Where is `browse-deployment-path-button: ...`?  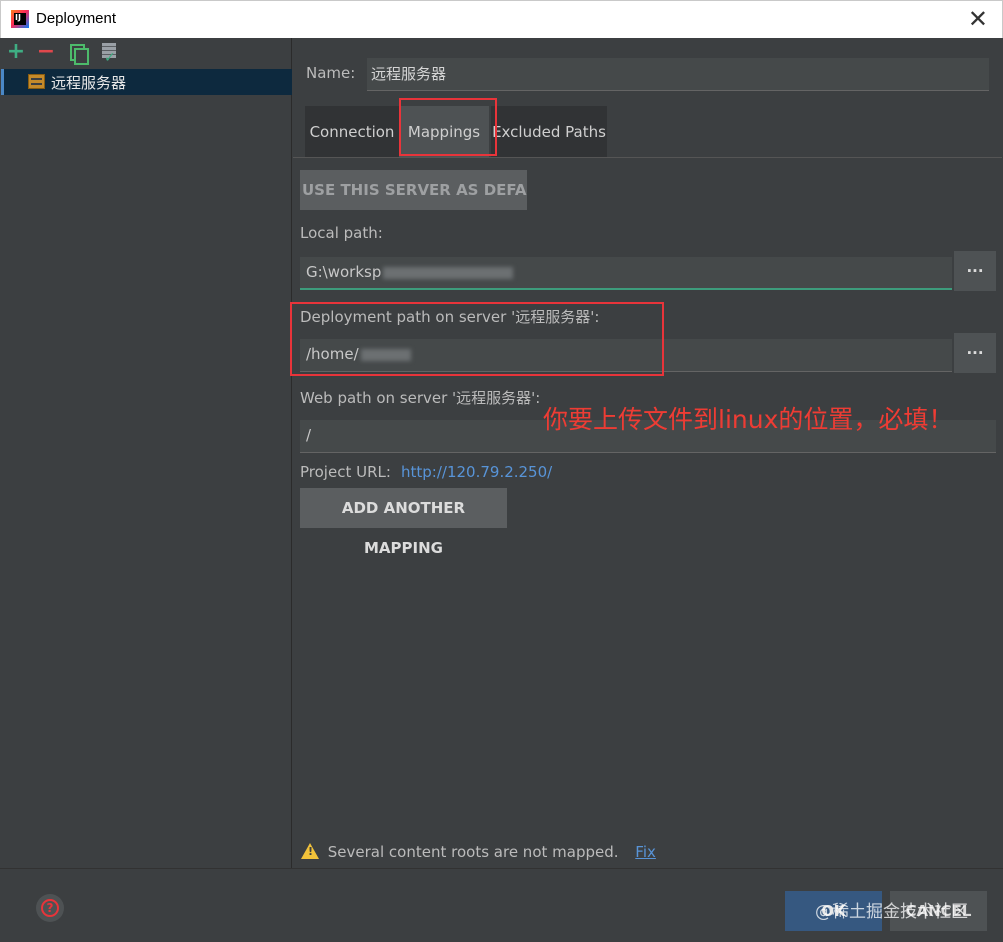 browse-deployment-path-button: ... is located at coordinates (975, 353).